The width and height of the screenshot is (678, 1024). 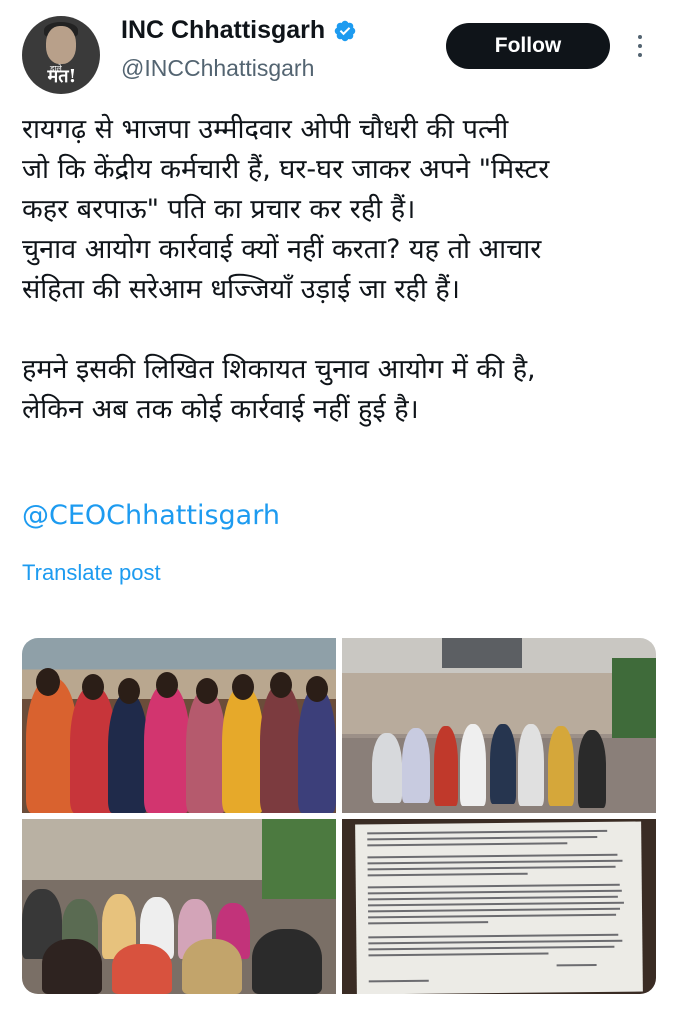 What do you see at coordinates (179, 906) in the screenshot?
I see `photo-group-meeting` at bounding box center [179, 906].